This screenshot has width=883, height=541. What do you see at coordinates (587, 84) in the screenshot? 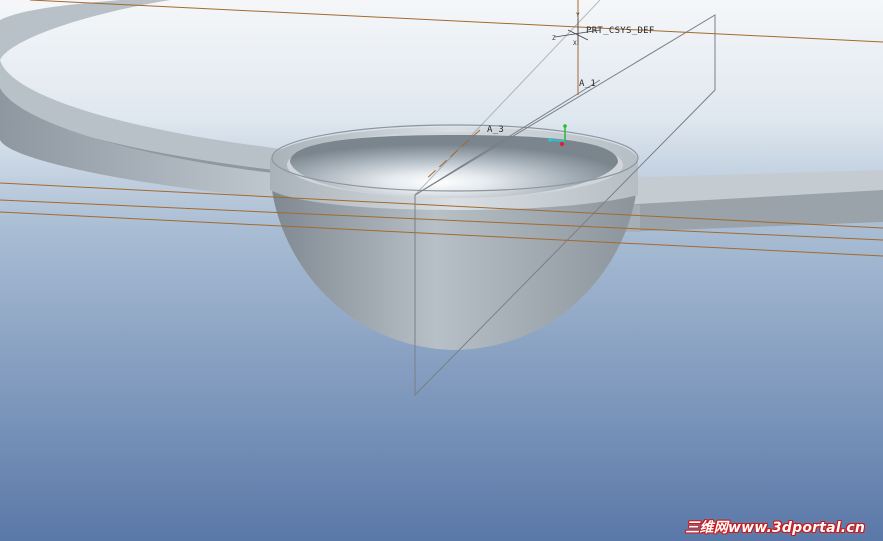
I see `axis-a1-label: A_1` at bounding box center [587, 84].